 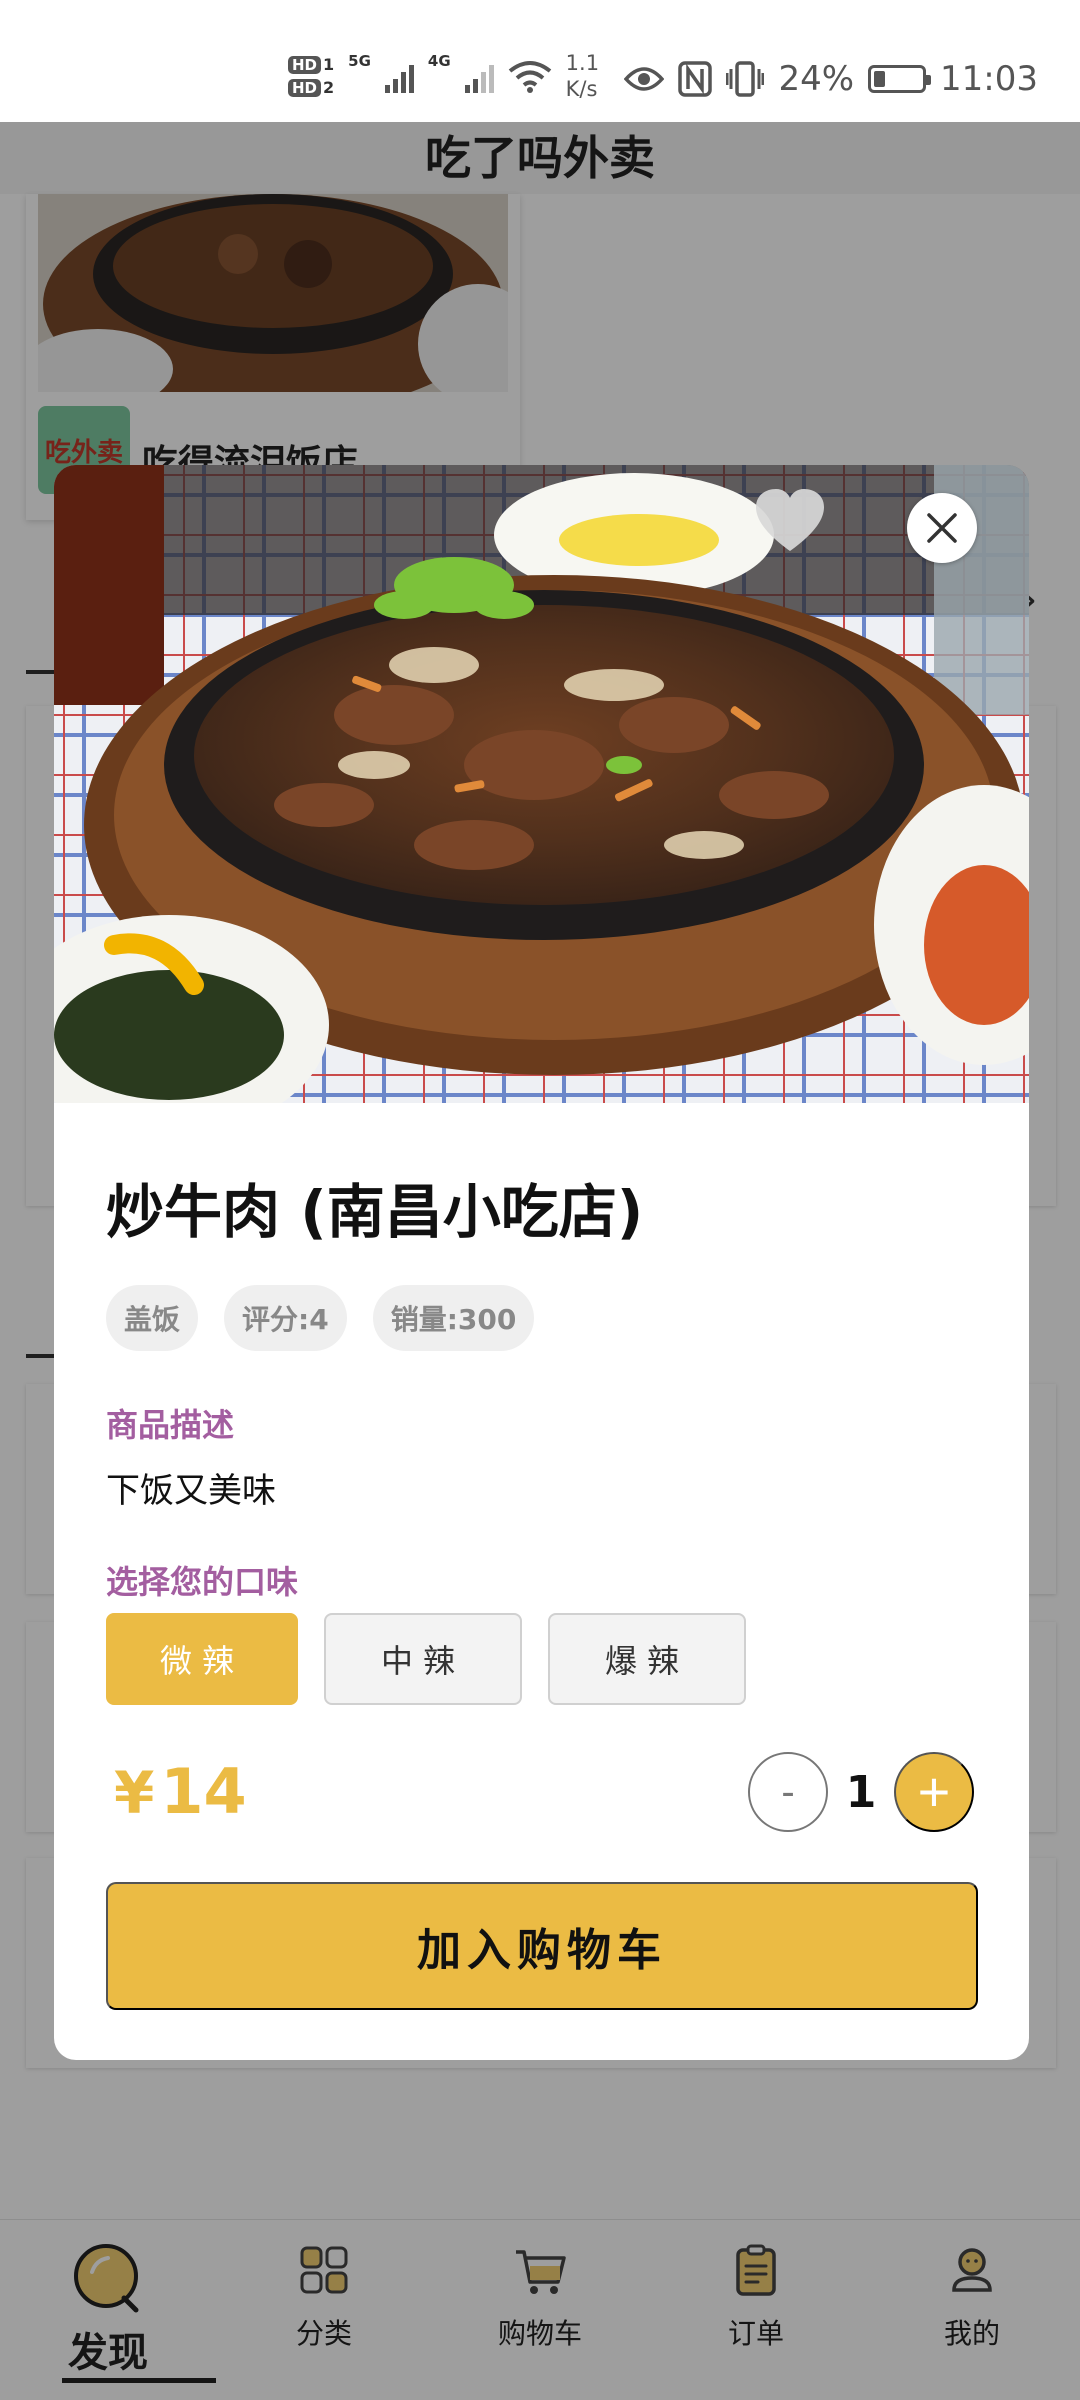 What do you see at coordinates (816, 79) in the screenshot?
I see `battery-percent: 24%` at bounding box center [816, 79].